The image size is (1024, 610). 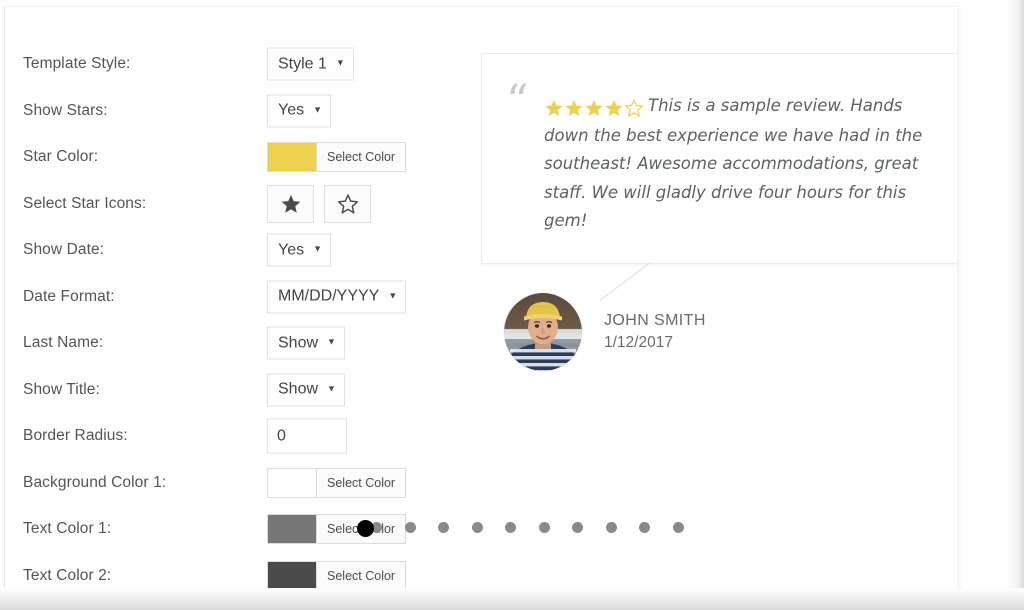 What do you see at coordinates (61, 389) in the screenshot?
I see `label-show-title: Show Title:` at bounding box center [61, 389].